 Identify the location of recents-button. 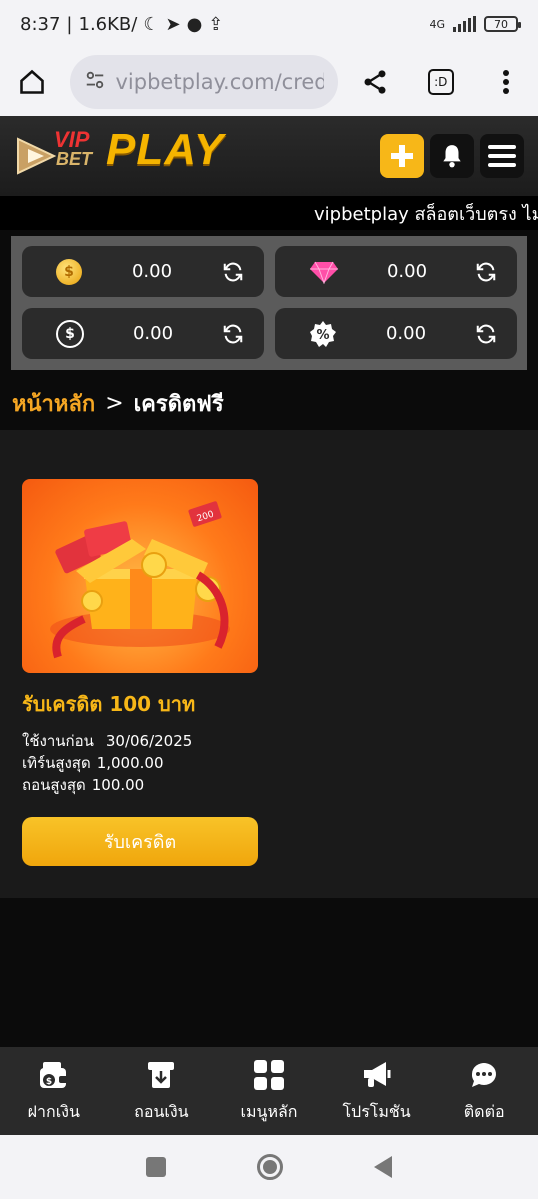
(155, 1167).